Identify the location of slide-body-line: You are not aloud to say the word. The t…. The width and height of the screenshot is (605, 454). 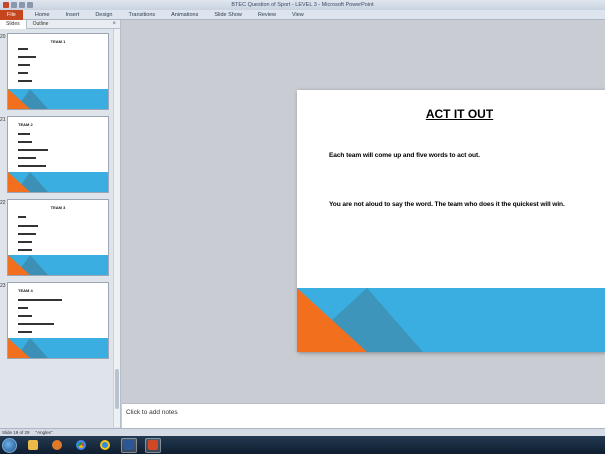
(447, 204).